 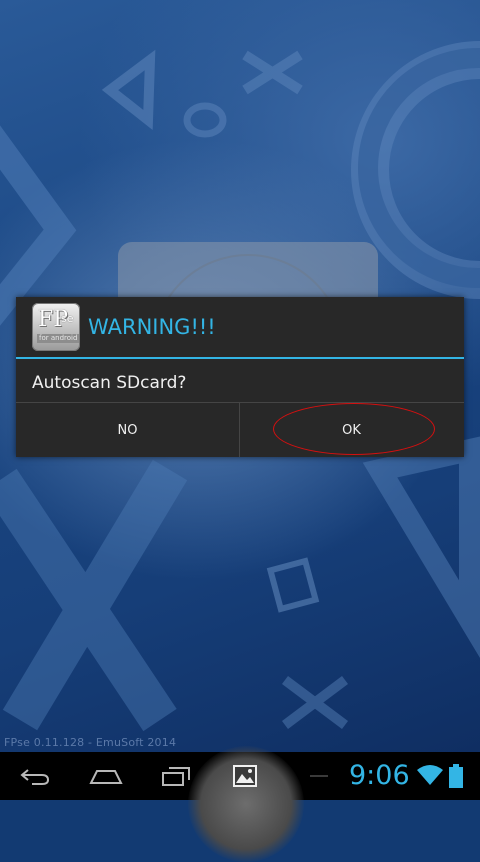 I want to click on ok-button: OK, so click(x=351, y=430).